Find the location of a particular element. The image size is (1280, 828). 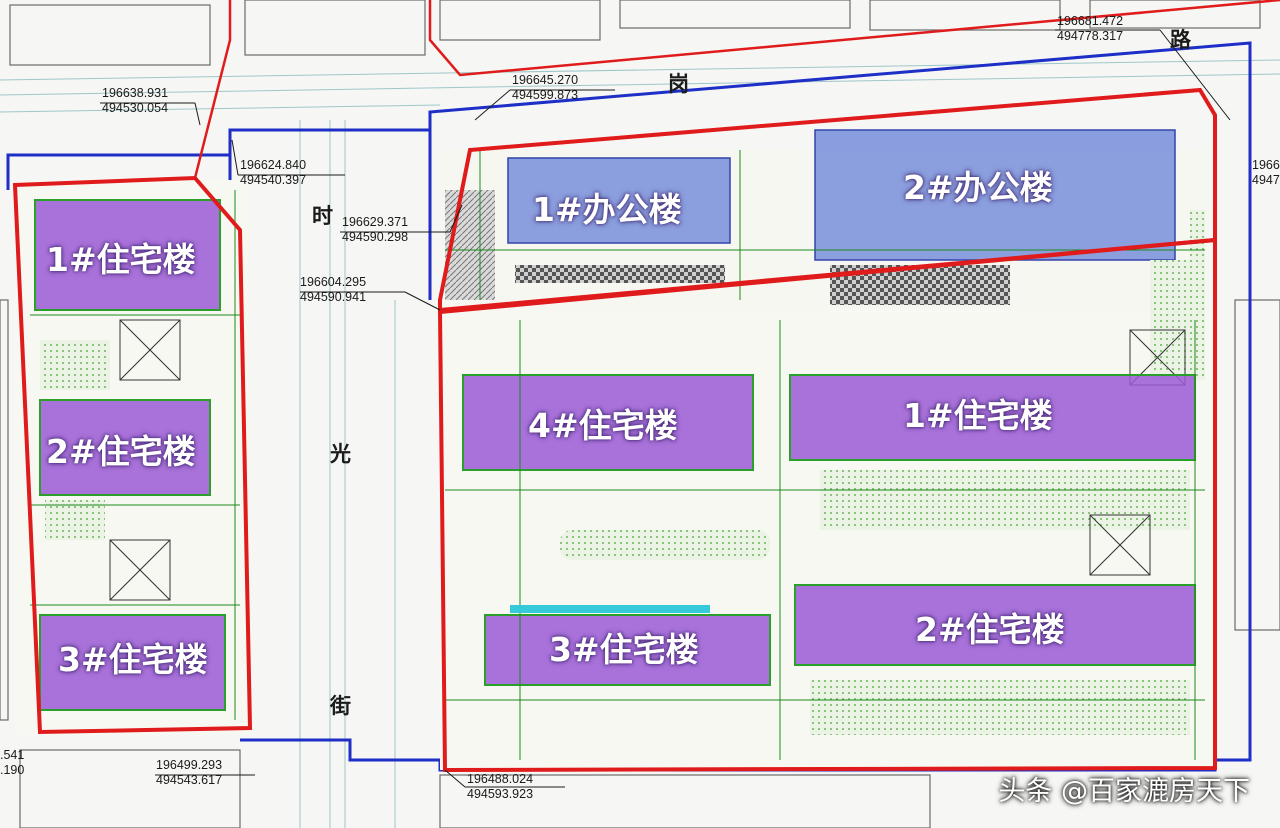

coordinate-y: 494590.941 is located at coordinates (333, 297).